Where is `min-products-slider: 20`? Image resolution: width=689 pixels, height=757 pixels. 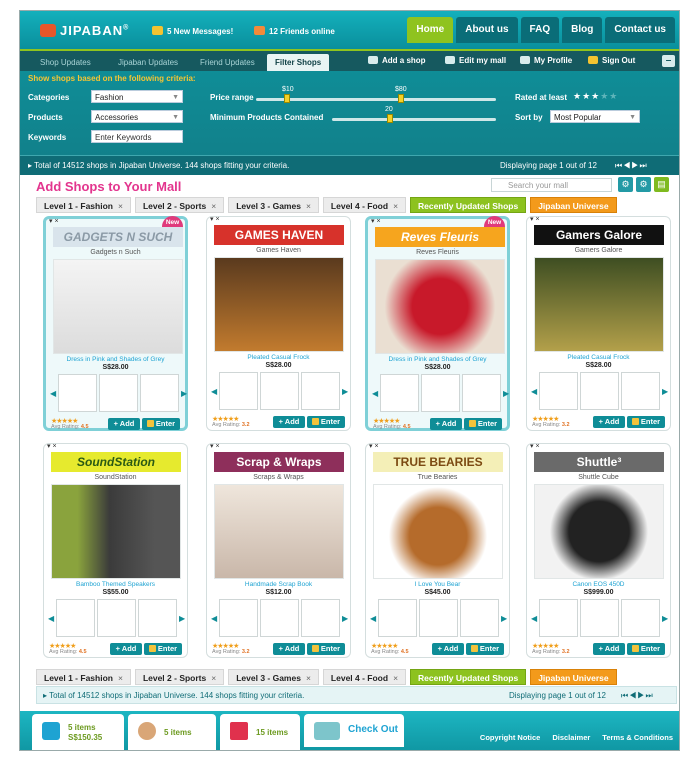
min-products-slider: 20 is located at coordinates (414, 114).